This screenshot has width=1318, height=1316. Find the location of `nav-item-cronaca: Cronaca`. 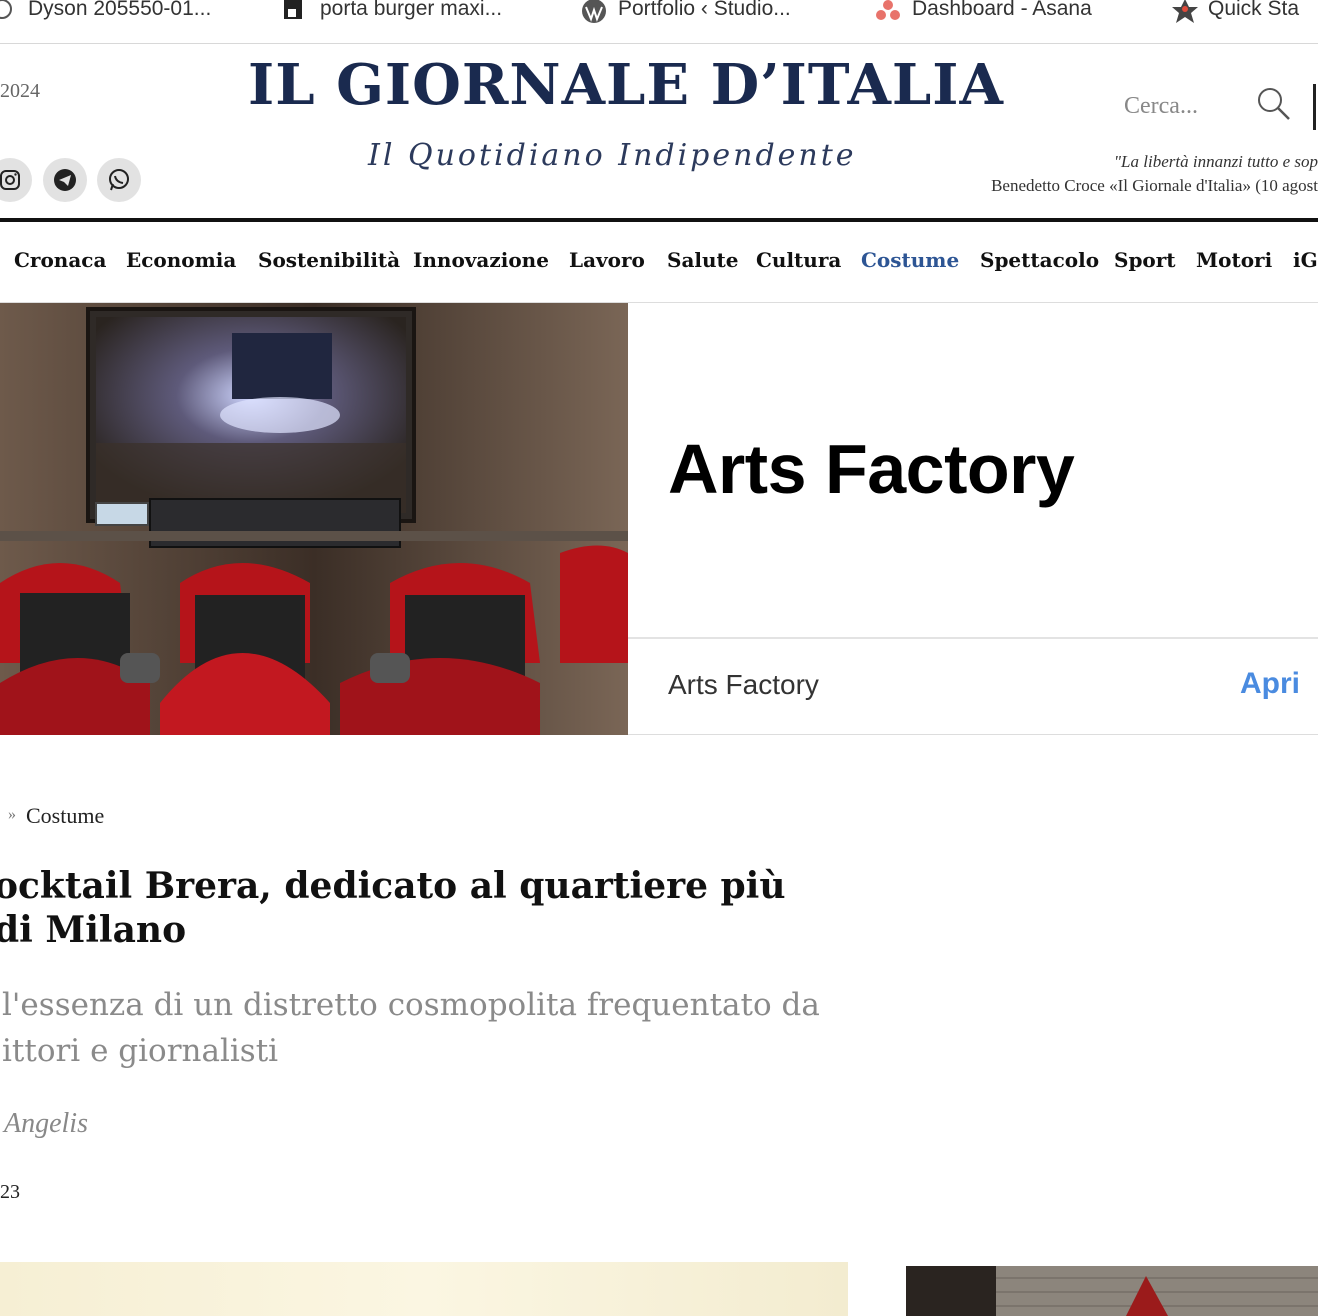

nav-item-cronaca: Cronaca is located at coordinates (60, 260).